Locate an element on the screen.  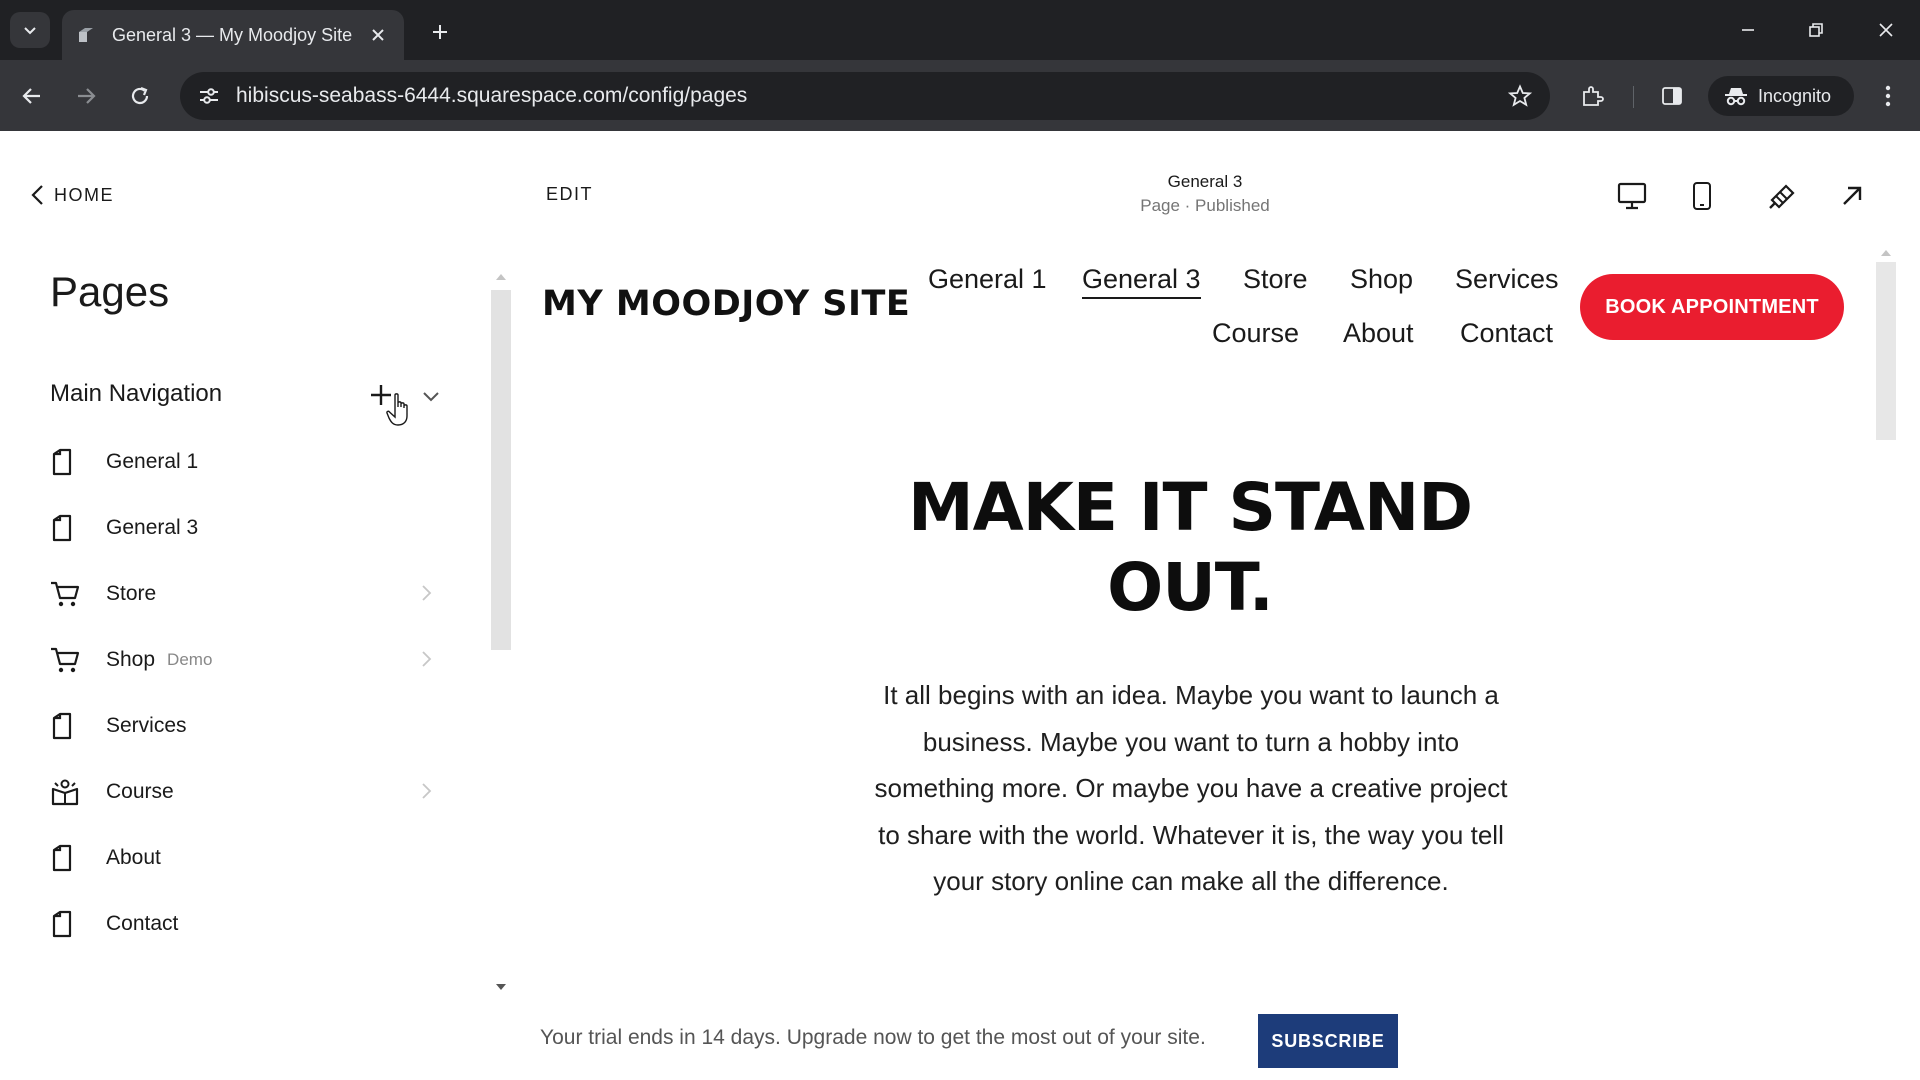
site-info-button is located at coordinates (209, 96).